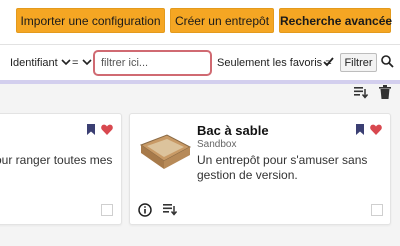 This screenshot has width=400, height=246. Describe the element at coordinates (165, 151) in the screenshot. I see `sandbox-thumbnail` at that location.